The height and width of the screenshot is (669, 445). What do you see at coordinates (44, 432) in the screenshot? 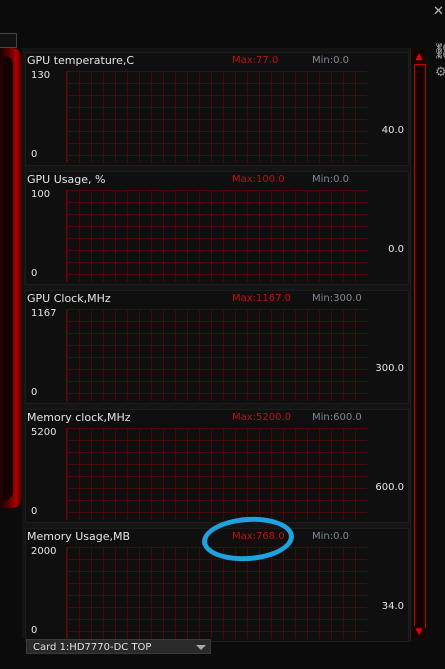
I see `graph-scale-top: 5200` at bounding box center [44, 432].